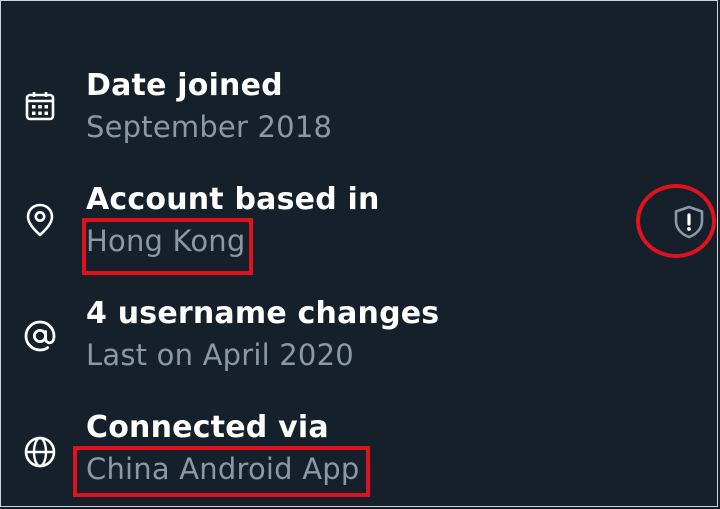 This screenshot has width=720, height=509. I want to click on about-item-title: 4 username changes, so click(263, 313).